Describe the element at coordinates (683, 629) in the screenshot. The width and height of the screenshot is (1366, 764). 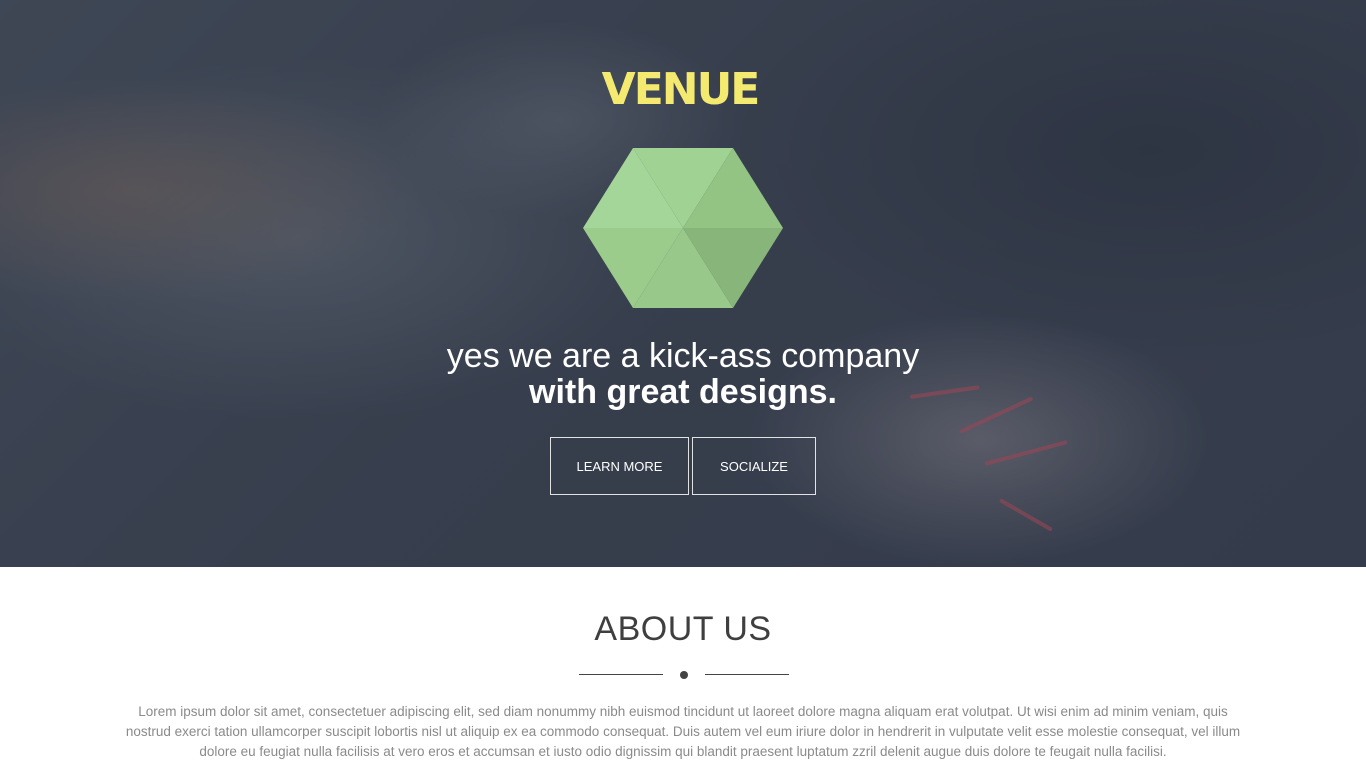
I see `about-title: ABOUT US` at that location.